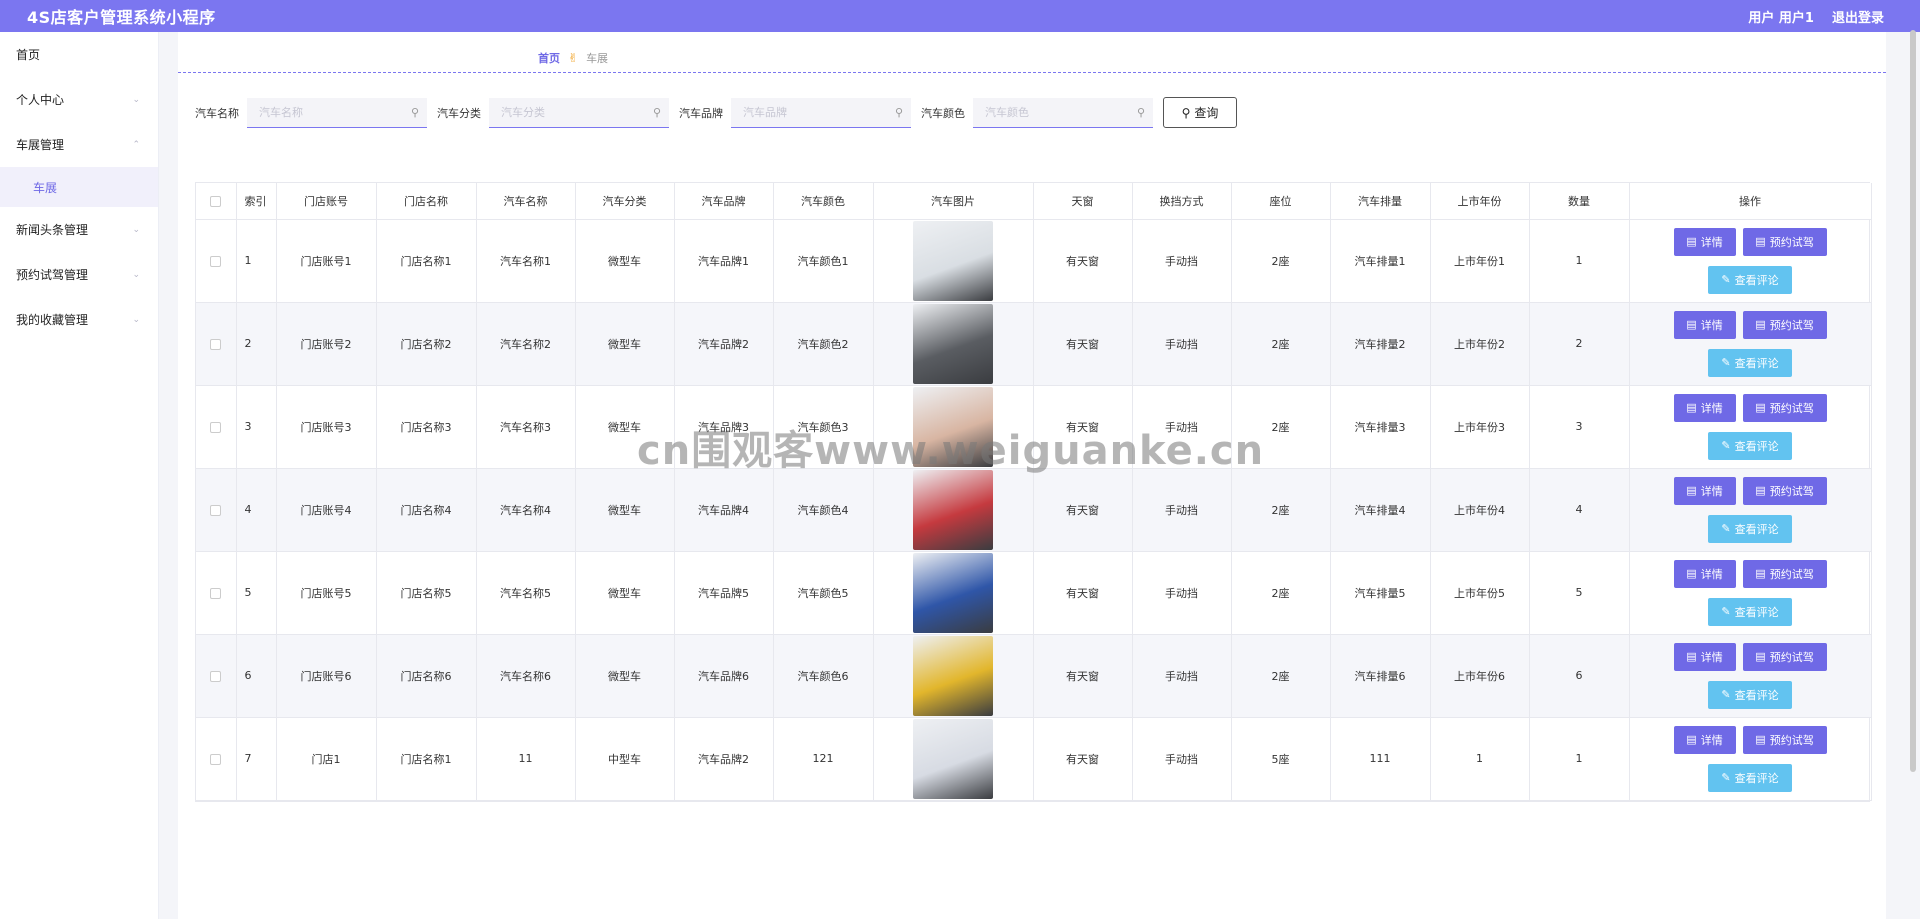 The height and width of the screenshot is (919, 1920). What do you see at coordinates (549, 58) in the screenshot?
I see `breadcrumb-home: 首页` at bounding box center [549, 58].